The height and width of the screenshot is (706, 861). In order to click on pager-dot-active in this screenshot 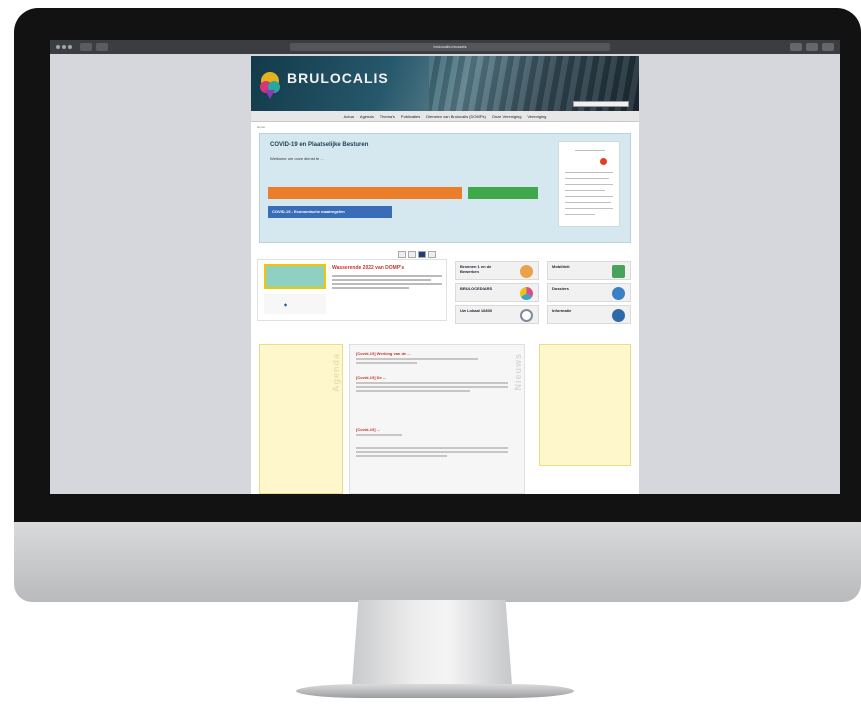, I will do `click(422, 254)`.